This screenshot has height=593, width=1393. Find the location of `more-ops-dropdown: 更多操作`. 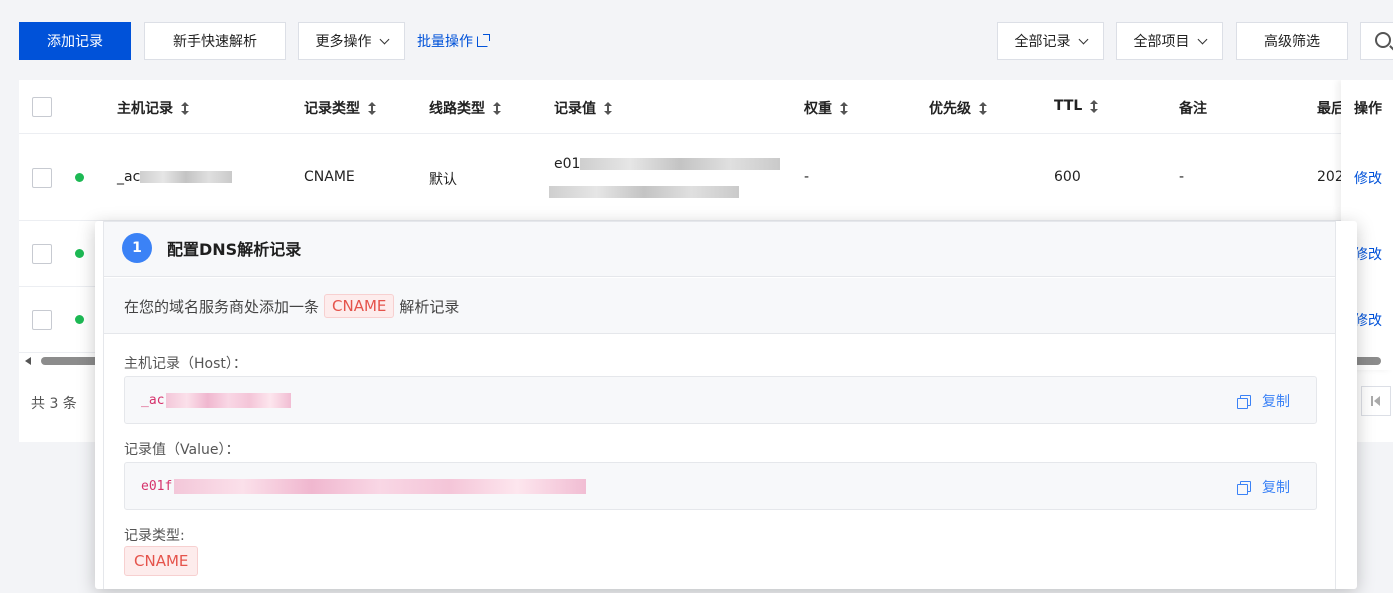

more-ops-dropdown: 更多操作 is located at coordinates (351, 41).